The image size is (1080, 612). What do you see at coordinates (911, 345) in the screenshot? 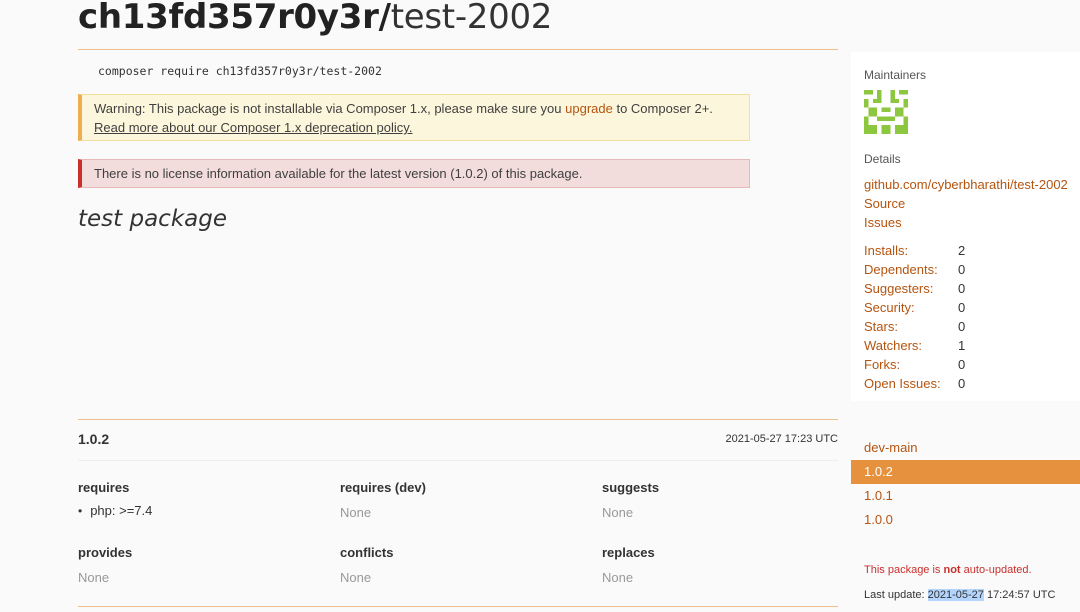
I see `stat-label: Watchers:` at bounding box center [911, 345].